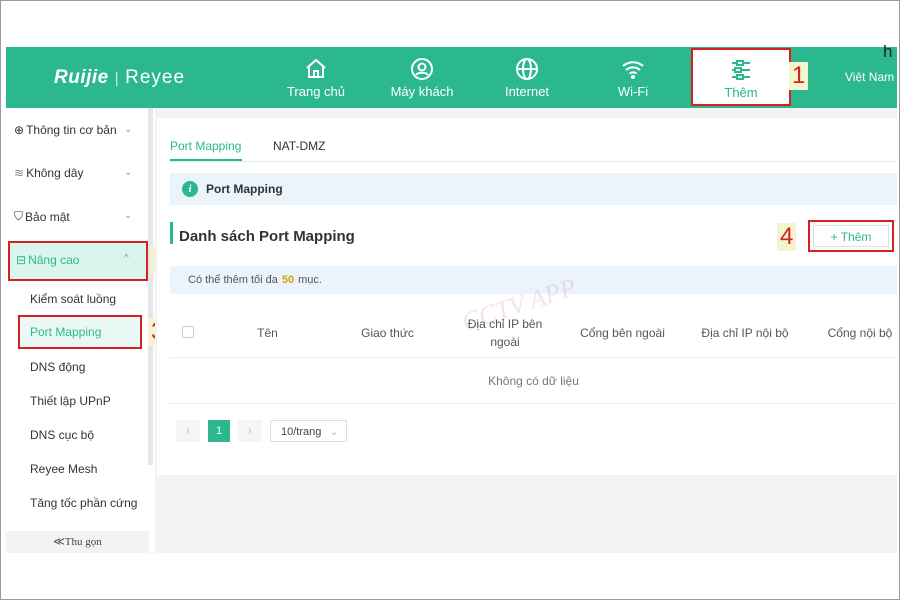  Describe the element at coordinates (190, 189) in the screenshot. I see `info-icon: i` at that location.